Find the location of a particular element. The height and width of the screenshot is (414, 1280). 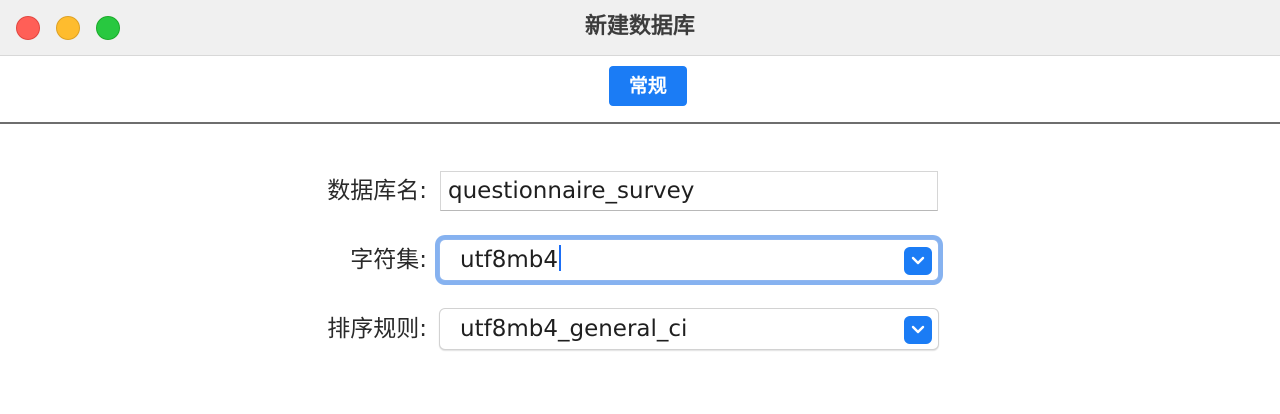

charset-label: 字符集: is located at coordinates (388, 260).